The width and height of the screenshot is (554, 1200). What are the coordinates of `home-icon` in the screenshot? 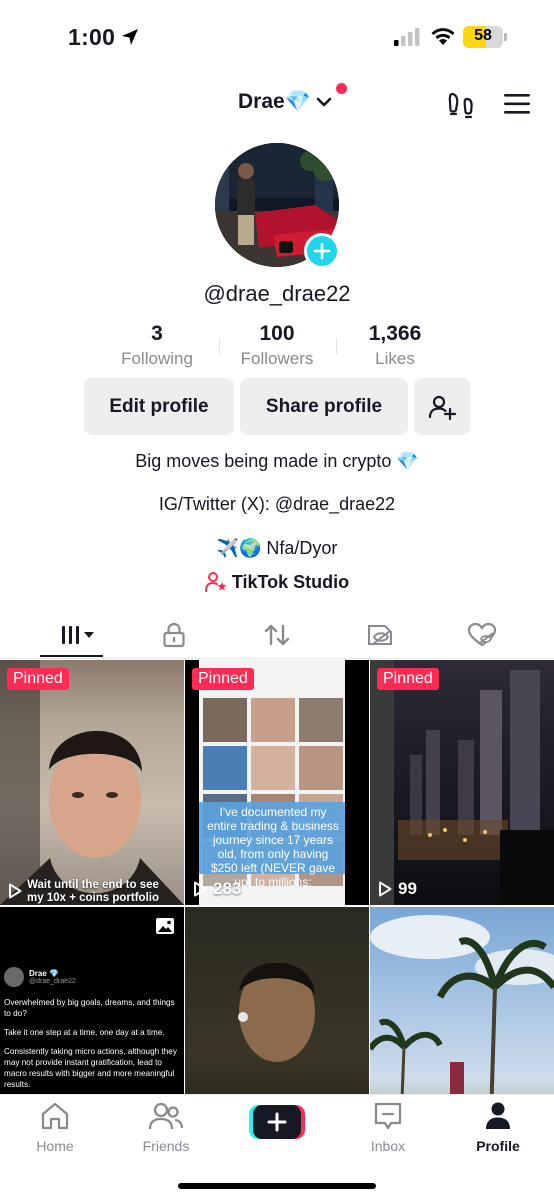 It's located at (55, 1116).